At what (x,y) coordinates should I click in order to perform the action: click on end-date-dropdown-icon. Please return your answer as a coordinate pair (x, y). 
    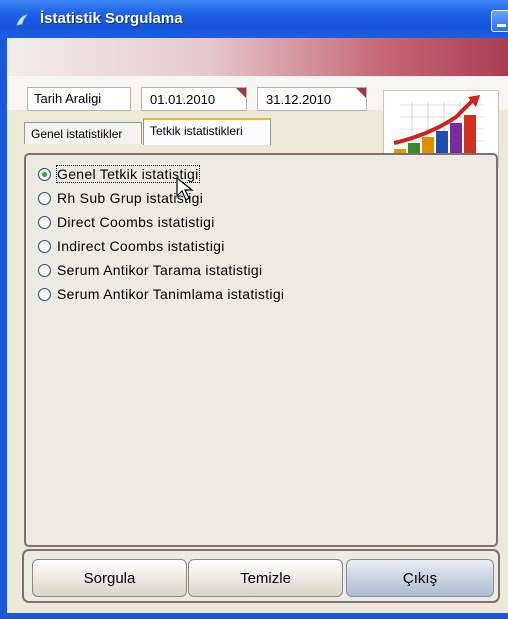
    Looking at the image, I should click on (361, 93).